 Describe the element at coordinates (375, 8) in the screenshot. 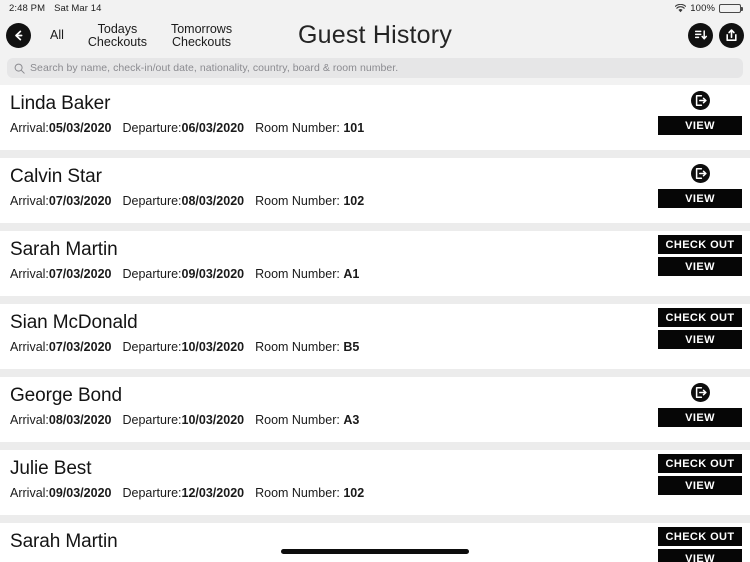

I see `status-bar: 2:48 PM Sat Mar 14 100%` at that location.